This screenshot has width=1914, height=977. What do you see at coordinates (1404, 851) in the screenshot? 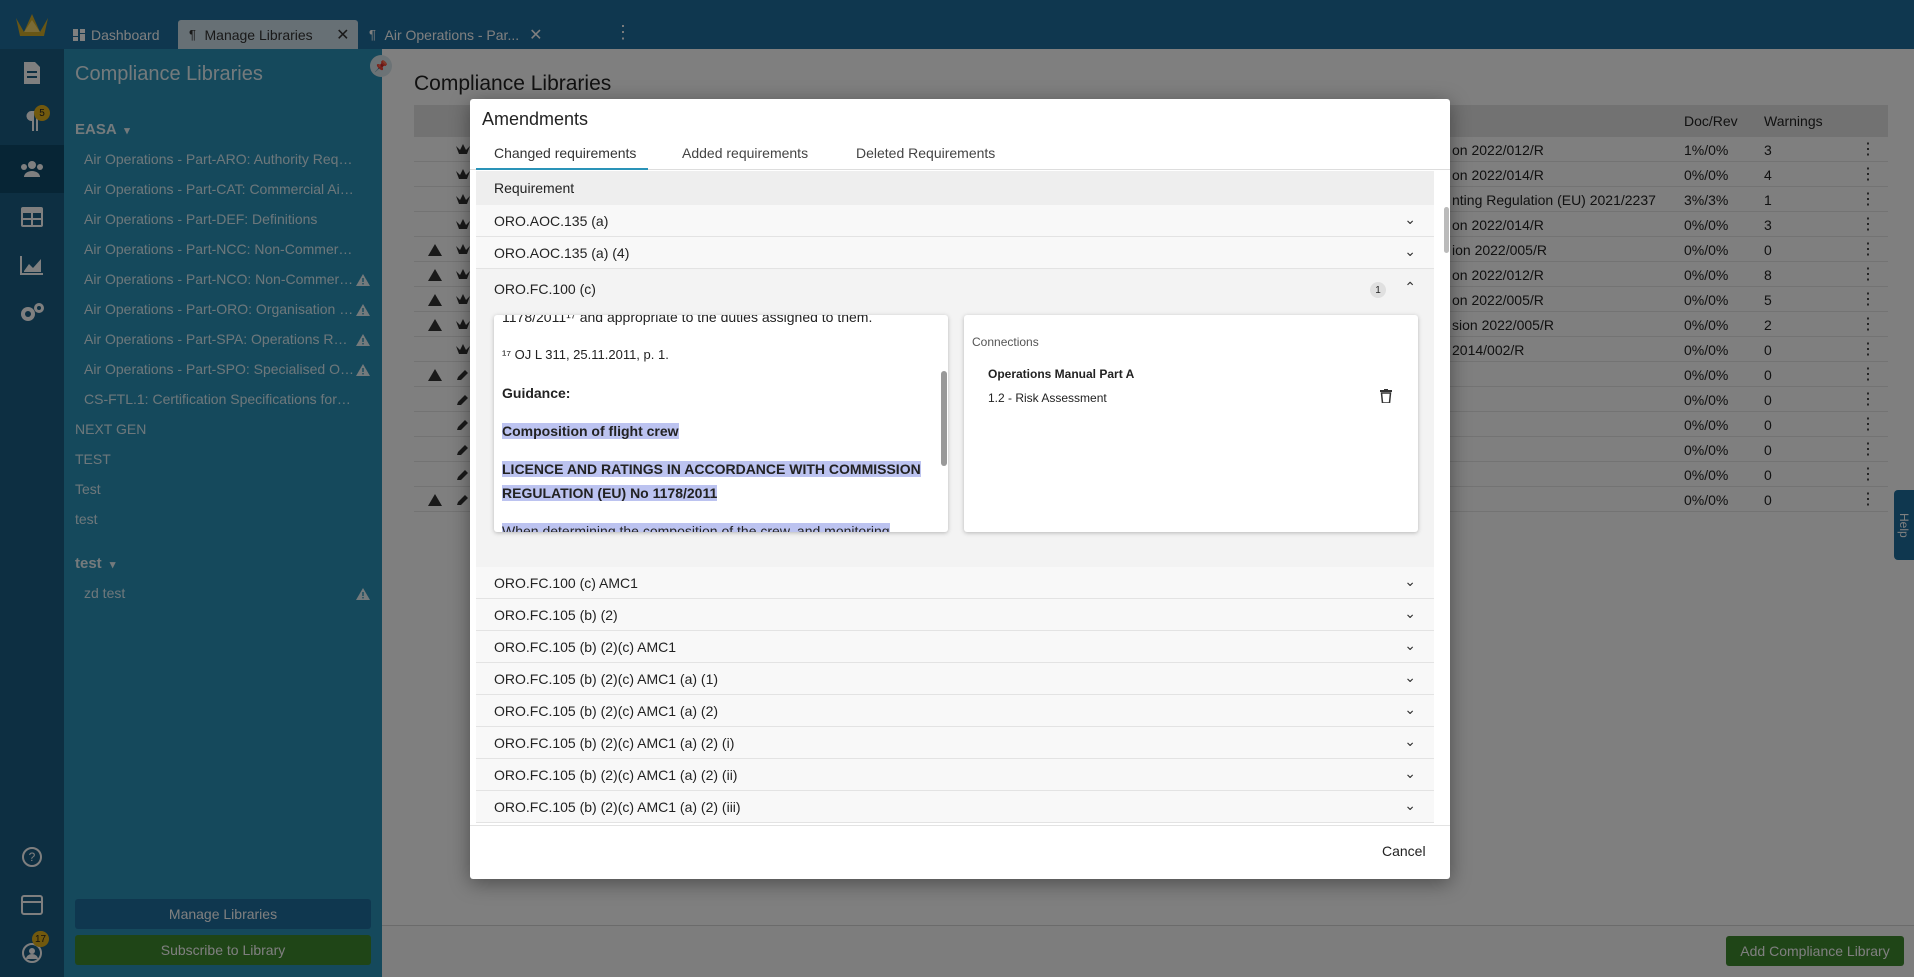
I see `cancel-button: Cancel` at bounding box center [1404, 851].